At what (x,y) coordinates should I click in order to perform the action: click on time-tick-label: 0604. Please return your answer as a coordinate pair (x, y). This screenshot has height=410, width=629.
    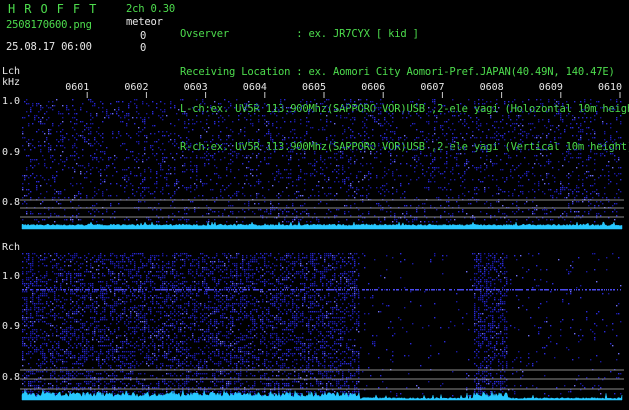
    Looking at the image, I should click on (255, 87).